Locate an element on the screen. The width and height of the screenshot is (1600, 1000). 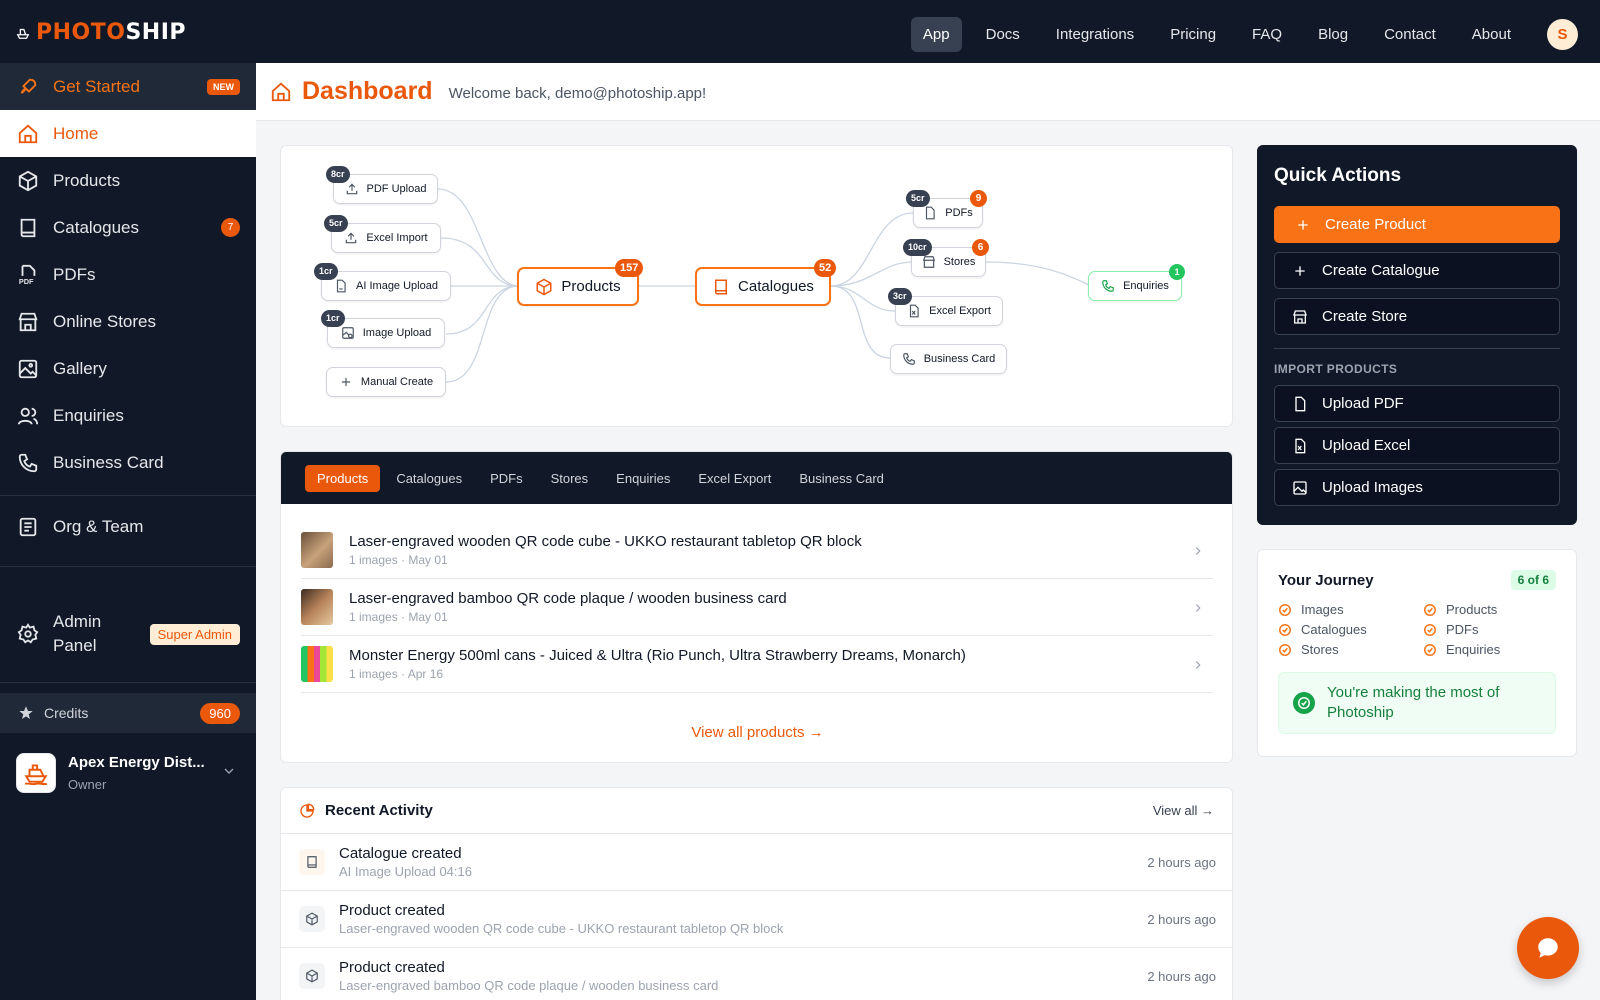
flow-node-excel-import: Excel Import is located at coordinates (386, 238).